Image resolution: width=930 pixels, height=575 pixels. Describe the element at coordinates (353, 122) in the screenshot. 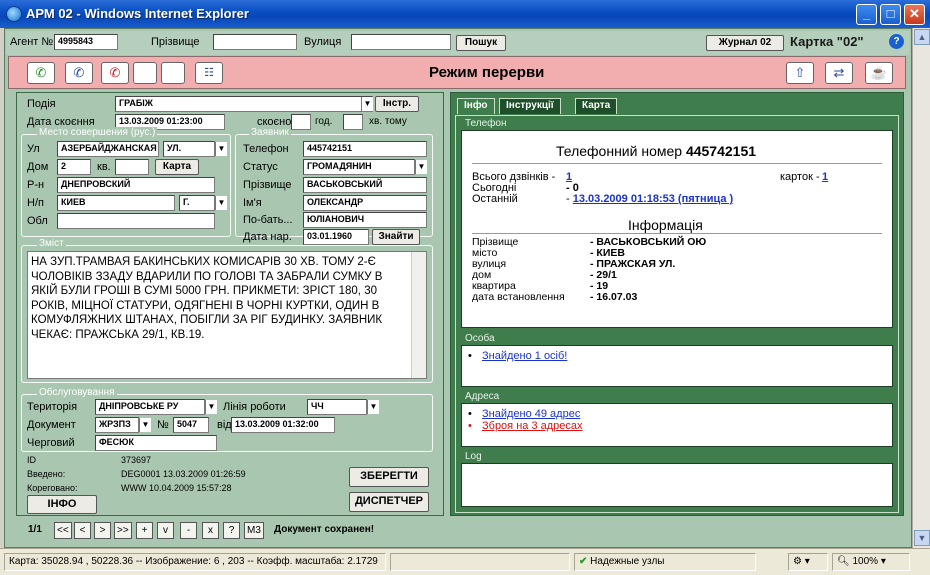

I see `minutes-field` at that location.